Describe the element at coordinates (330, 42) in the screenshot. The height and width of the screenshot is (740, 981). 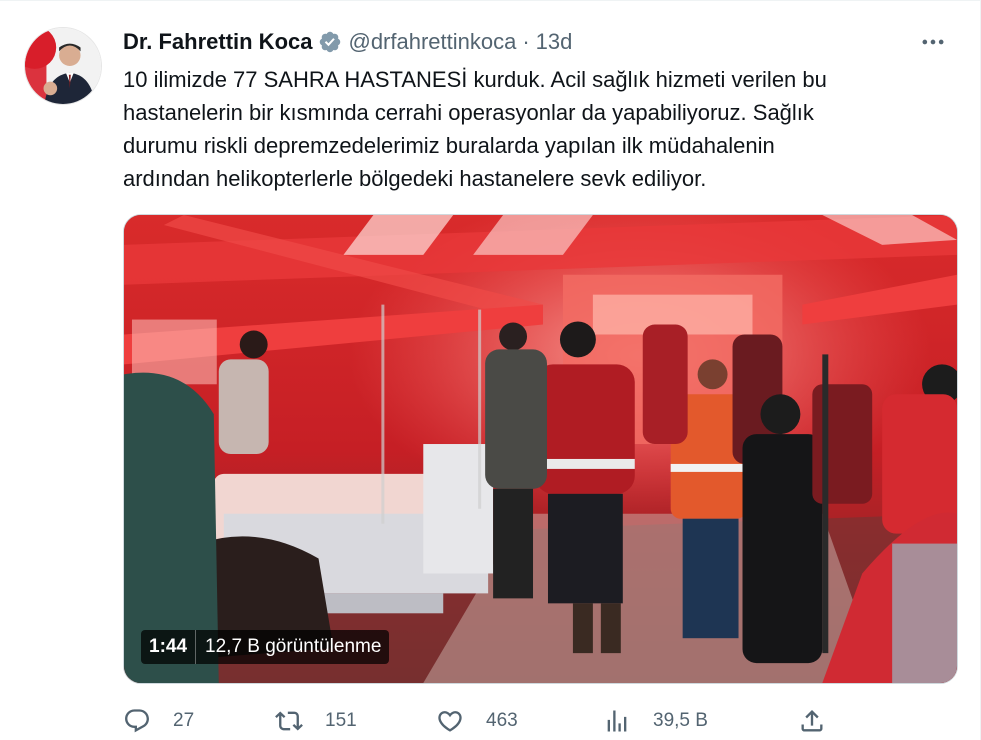
I see `verified-badge-icon` at that location.